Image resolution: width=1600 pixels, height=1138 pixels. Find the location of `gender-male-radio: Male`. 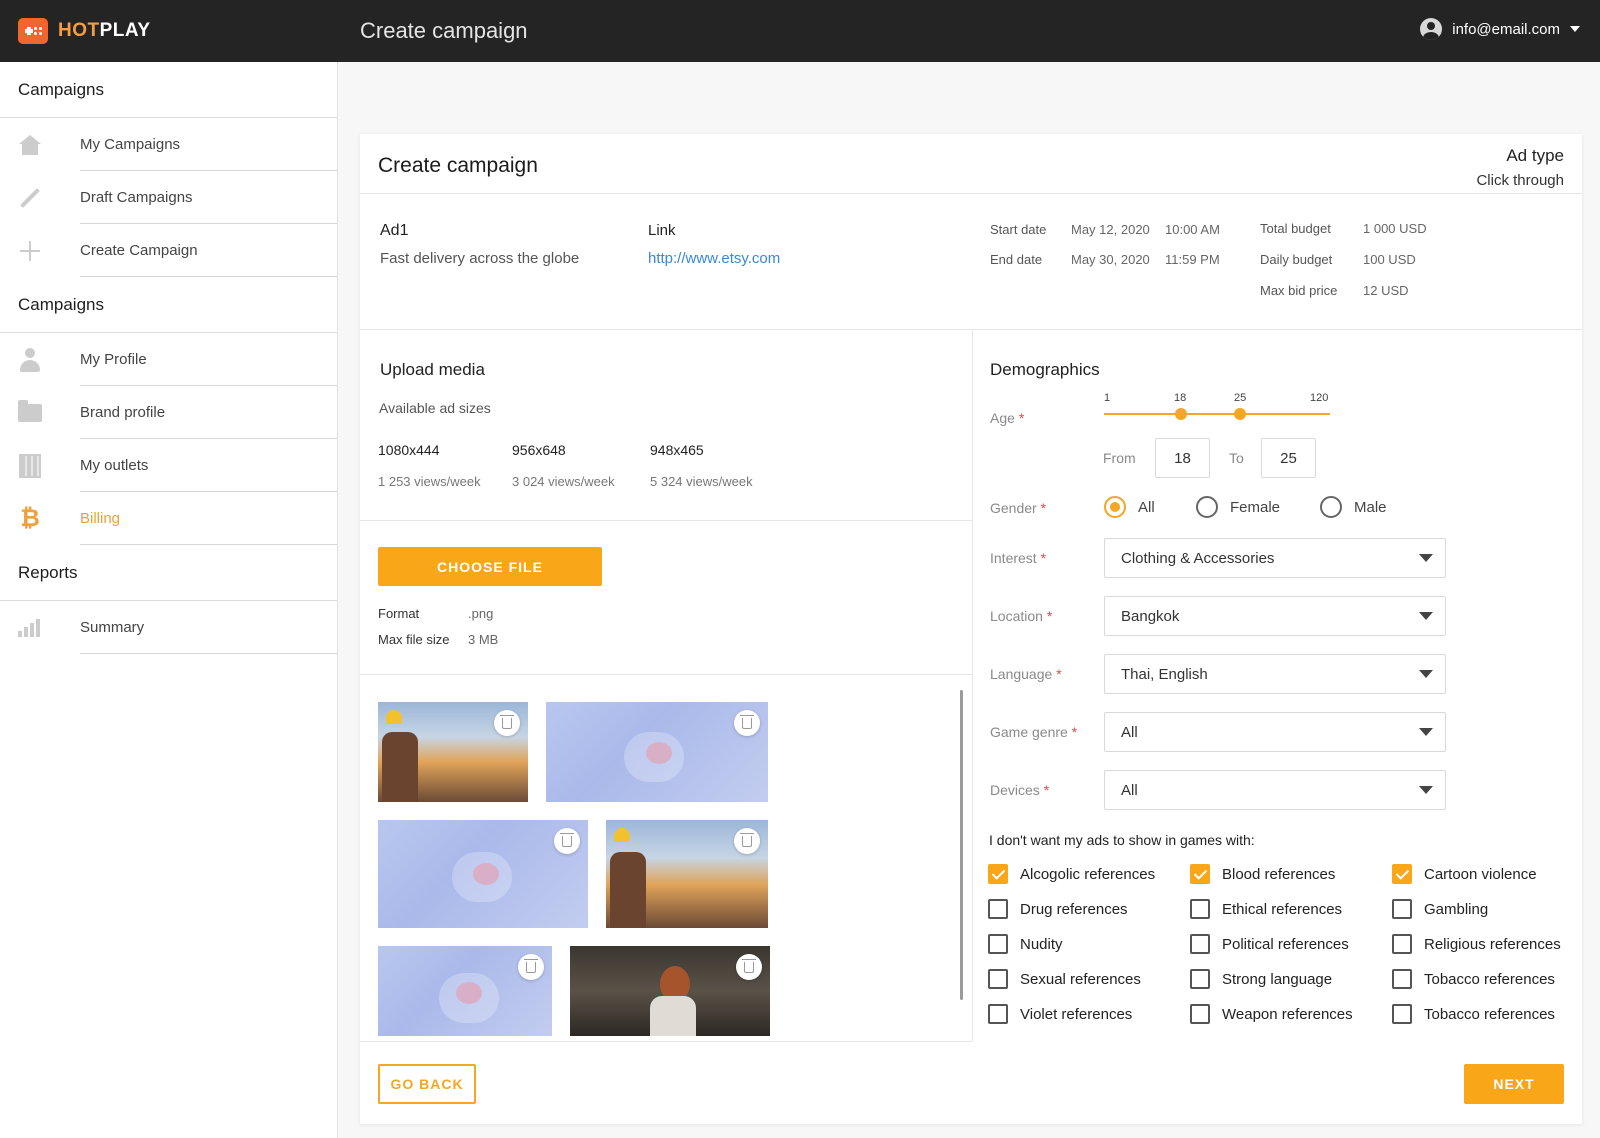

gender-male-radio: Male is located at coordinates (1353, 507).